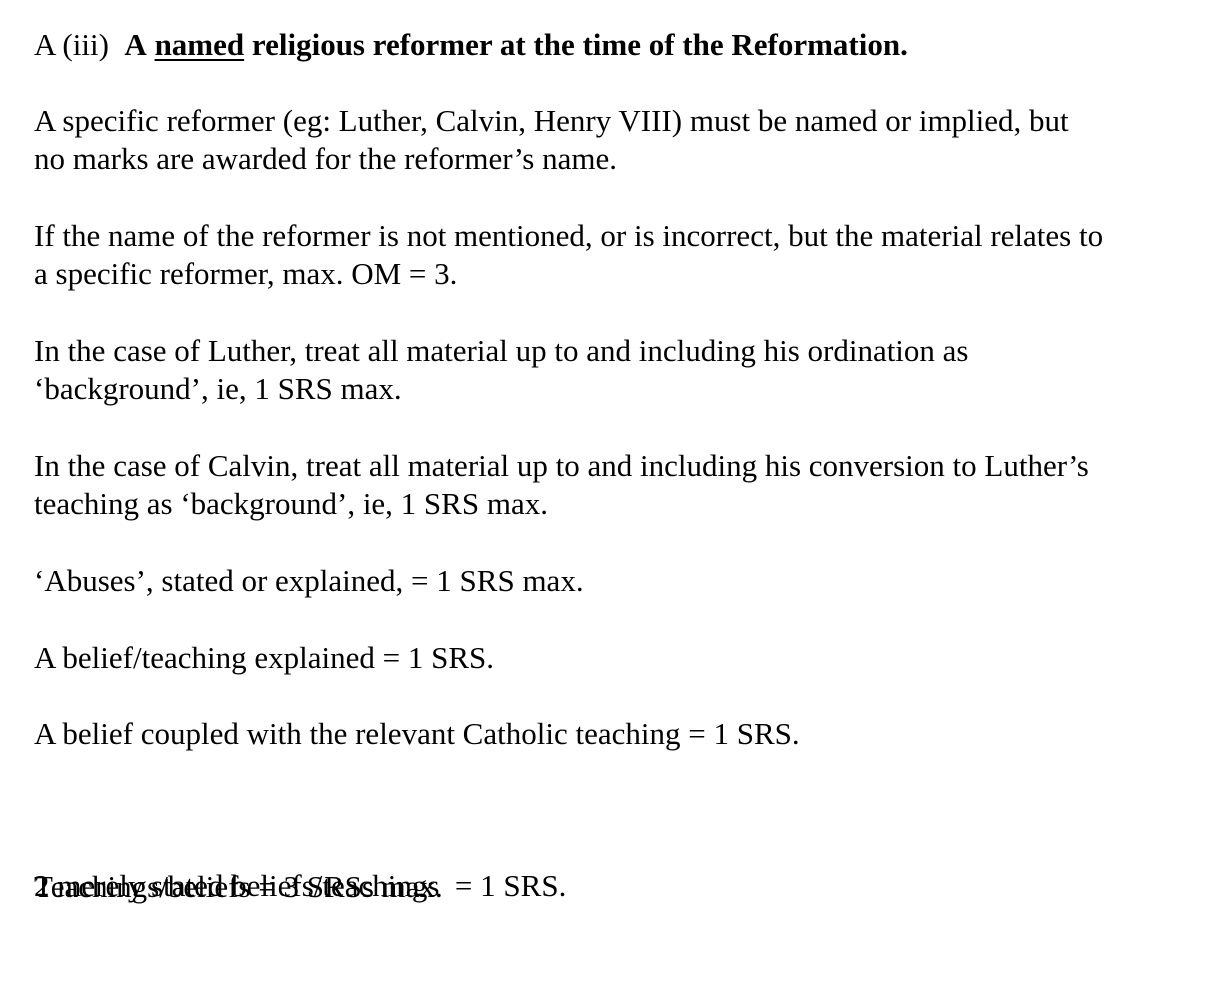  Describe the element at coordinates (246, 273) in the screenshot. I see `paragraph-line: a specific reformer, max. OM = 3.` at that location.